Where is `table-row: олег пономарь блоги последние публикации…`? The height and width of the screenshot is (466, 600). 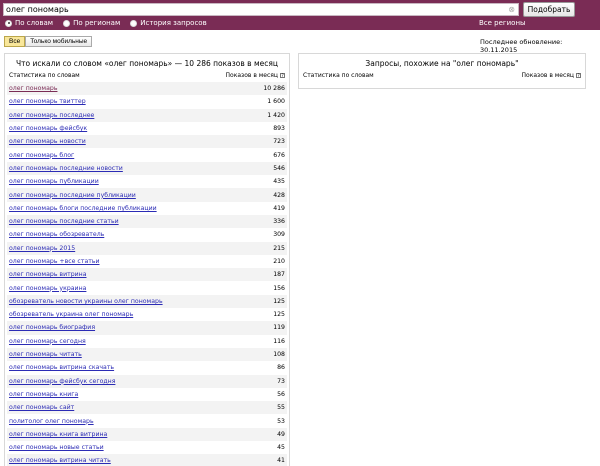
table-row: олег пономарь блоги последние публикации… is located at coordinates (147, 208).